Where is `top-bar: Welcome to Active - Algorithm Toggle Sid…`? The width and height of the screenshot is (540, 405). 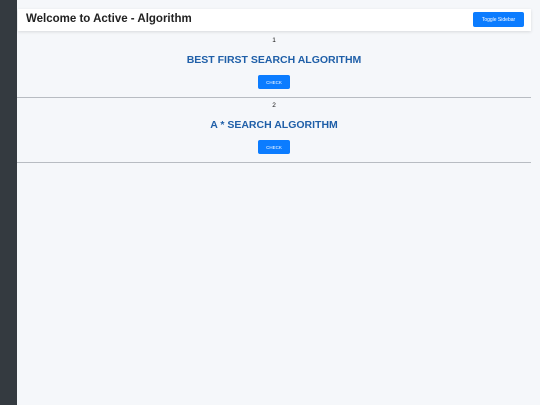
top-bar: Welcome to Active - Algorithm Toggle Sid… is located at coordinates (274, 20).